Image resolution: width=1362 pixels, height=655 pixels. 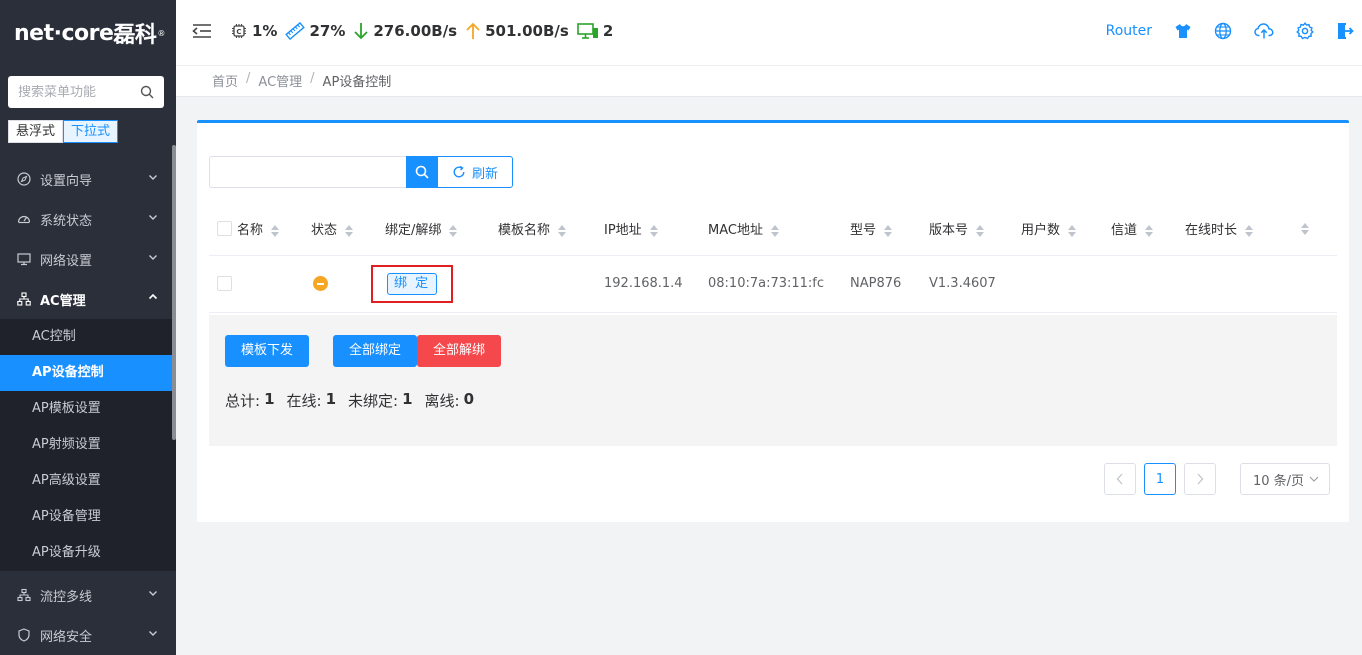 What do you see at coordinates (1315, 229) in the screenshot?
I see `column-header-extra` at bounding box center [1315, 229].